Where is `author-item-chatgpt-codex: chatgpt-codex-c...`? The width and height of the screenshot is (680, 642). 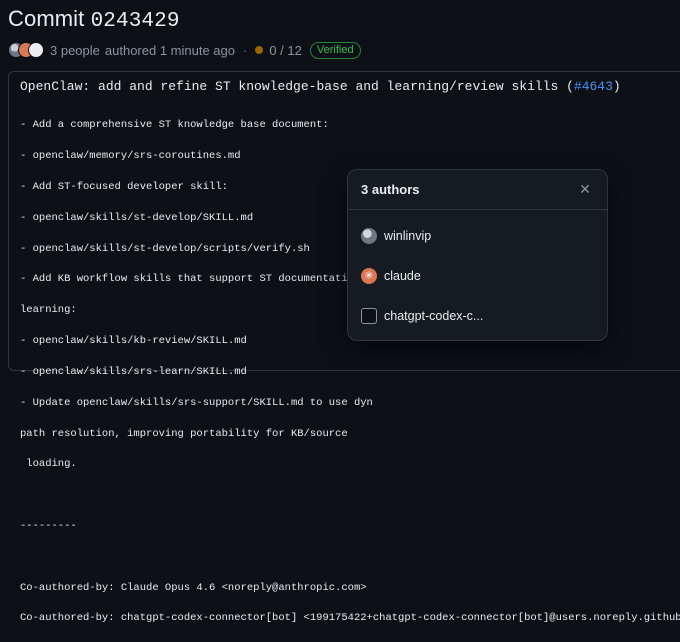
author-item-chatgpt-codex: chatgpt-codex-c... is located at coordinates (422, 316).